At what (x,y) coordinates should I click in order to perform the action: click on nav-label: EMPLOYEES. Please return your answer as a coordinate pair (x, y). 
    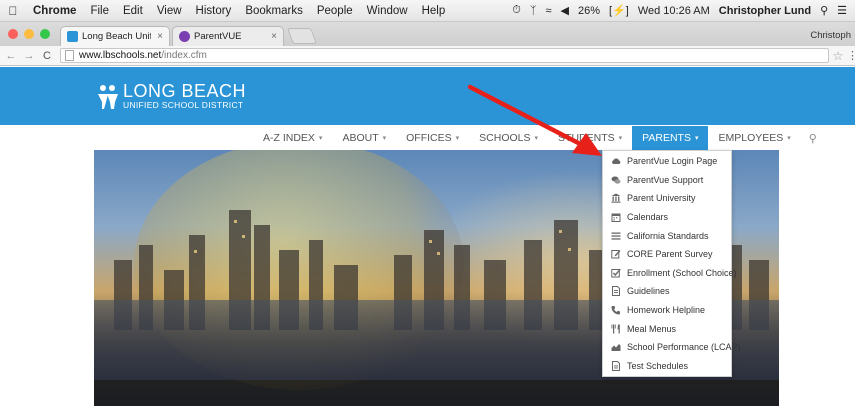
    Looking at the image, I should click on (751, 138).